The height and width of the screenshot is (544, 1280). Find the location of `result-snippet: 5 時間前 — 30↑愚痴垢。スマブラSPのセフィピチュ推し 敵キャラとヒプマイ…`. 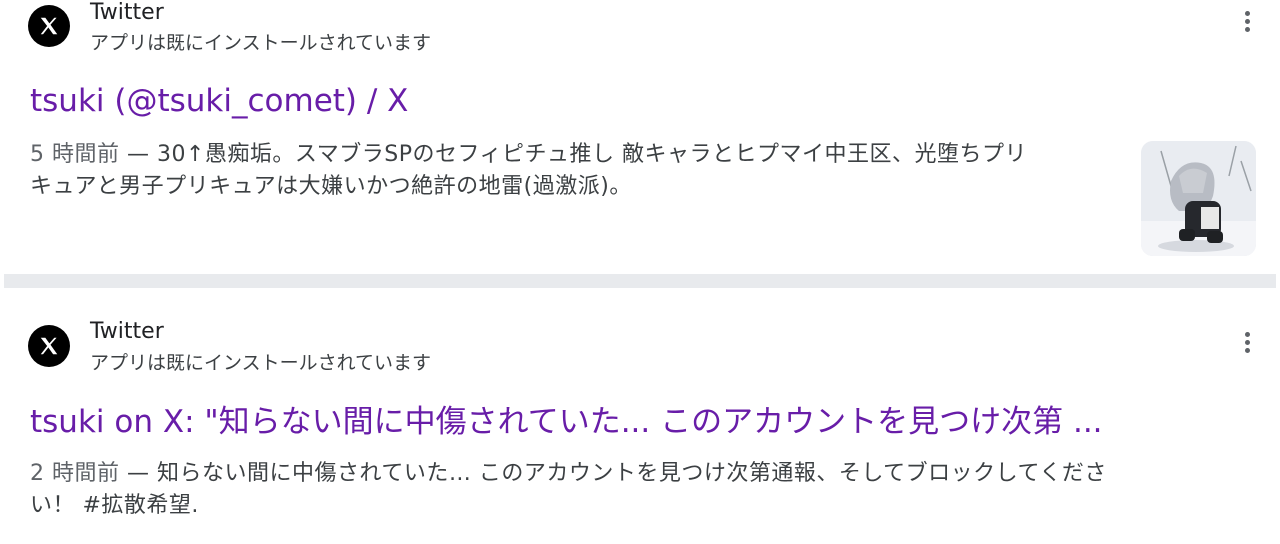

result-snippet: 5 時間前 — 30↑愚痴垢。スマブラSPのセフィピチュ推し 敵キャラとヒプマイ… is located at coordinates (580, 171).